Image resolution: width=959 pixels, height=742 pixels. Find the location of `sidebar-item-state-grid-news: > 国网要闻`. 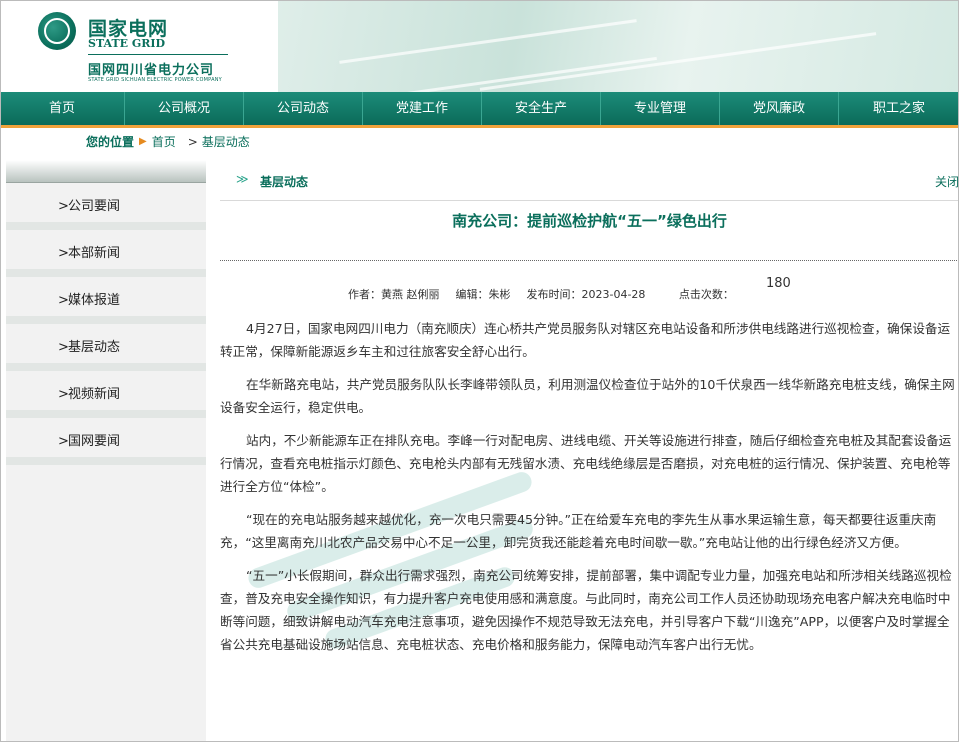

sidebar-item-state-grid-news: > 国网要闻 is located at coordinates (106, 441).